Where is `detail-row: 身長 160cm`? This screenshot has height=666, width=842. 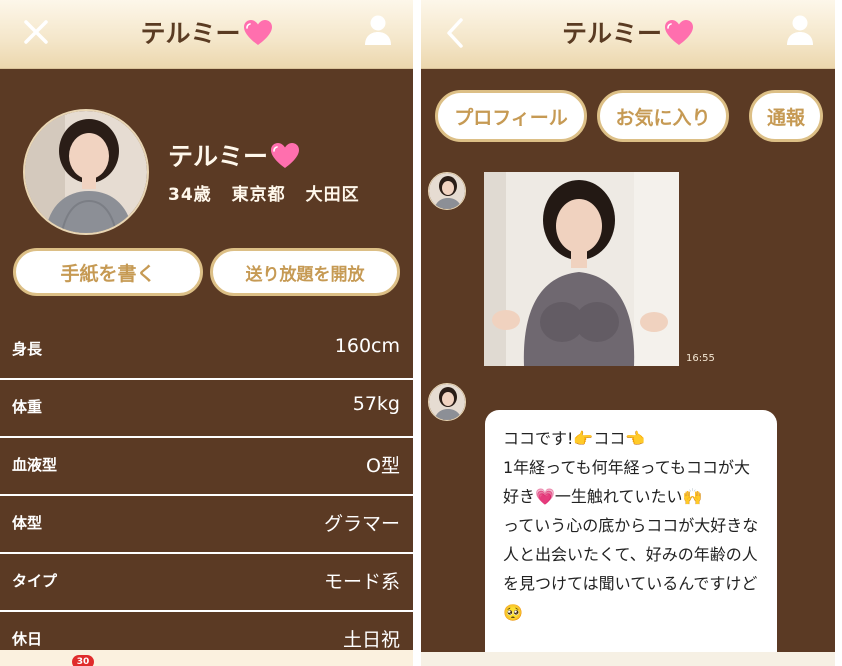 detail-row: 身長 160cm is located at coordinates (206, 351).